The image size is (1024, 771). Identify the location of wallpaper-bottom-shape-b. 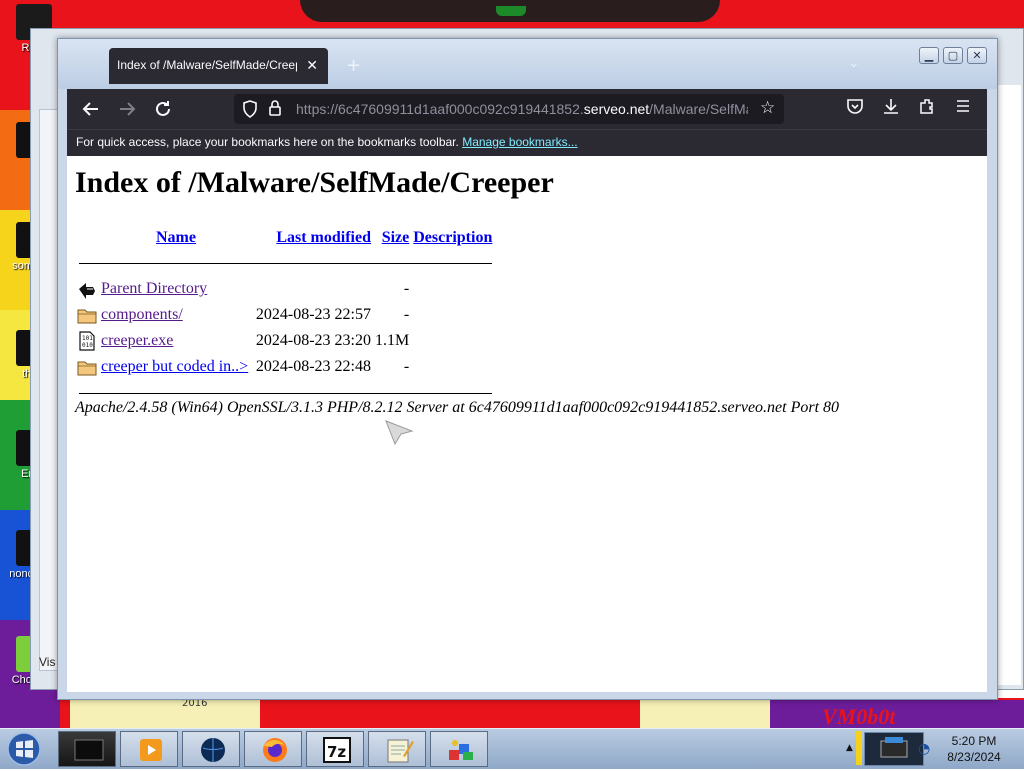
(705, 714).